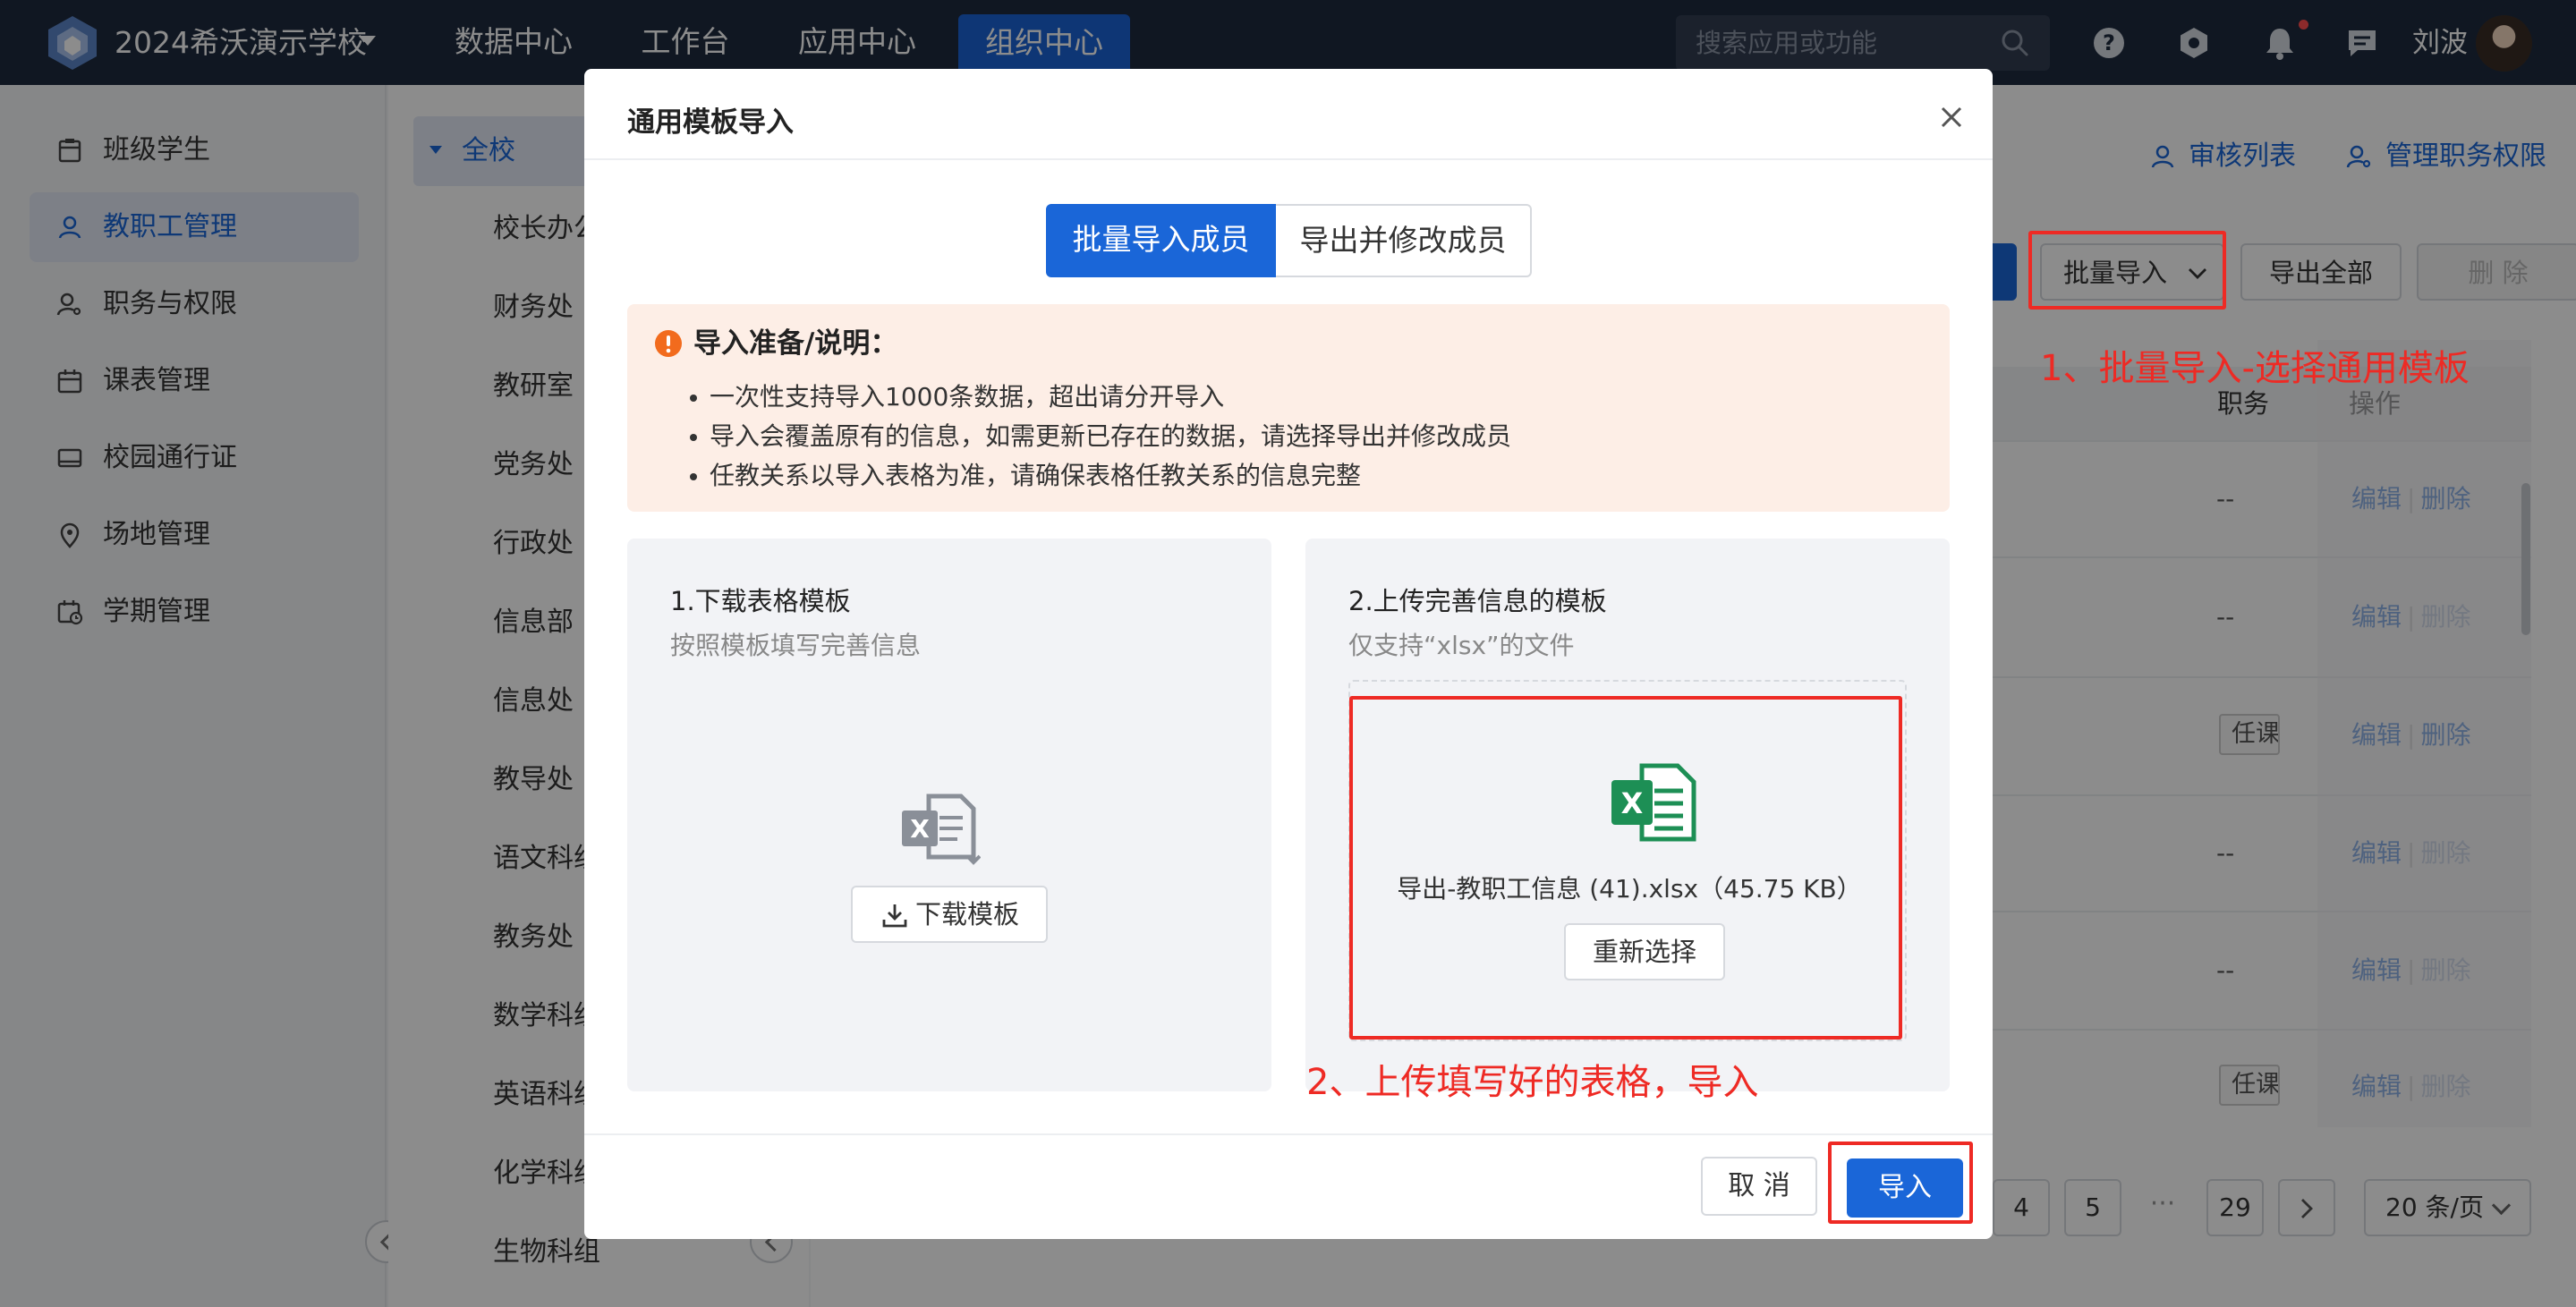 This screenshot has height=1307, width=2576. Describe the element at coordinates (1025, 476) in the screenshot. I see `notice-item: 任教关系以导入表格为准，请确保表格任教关系的信息完整` at that location.